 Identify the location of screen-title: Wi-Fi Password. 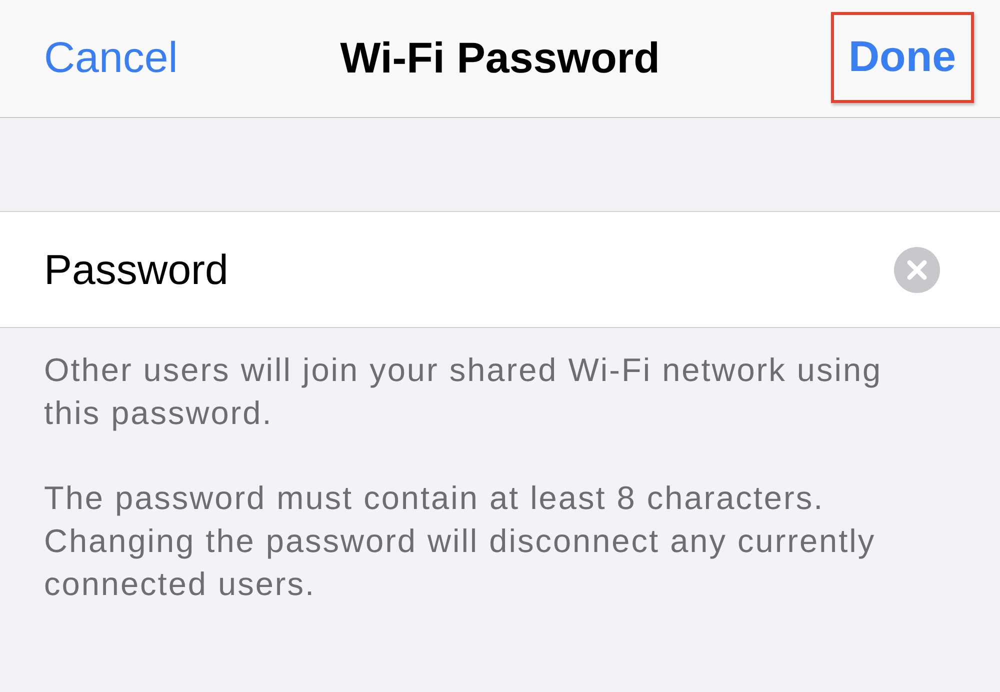
(500, 59).